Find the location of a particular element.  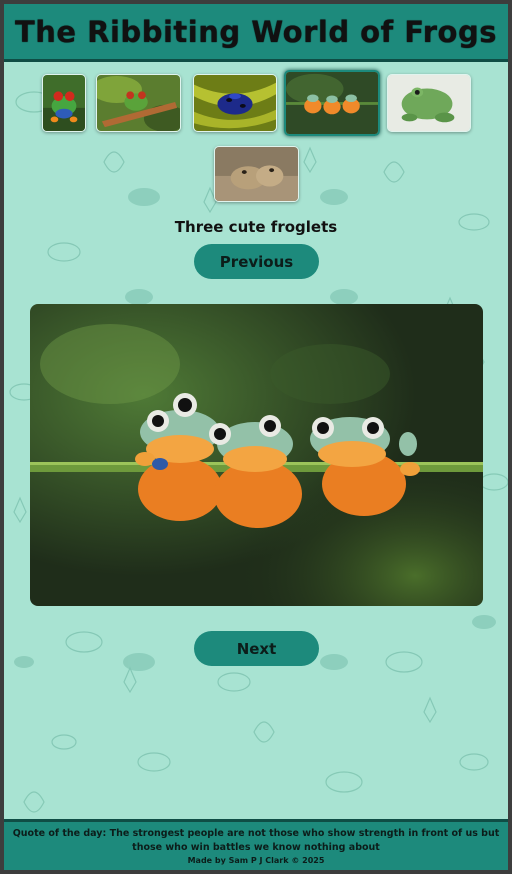

next-button: Next is located at coordinates (256, 648).